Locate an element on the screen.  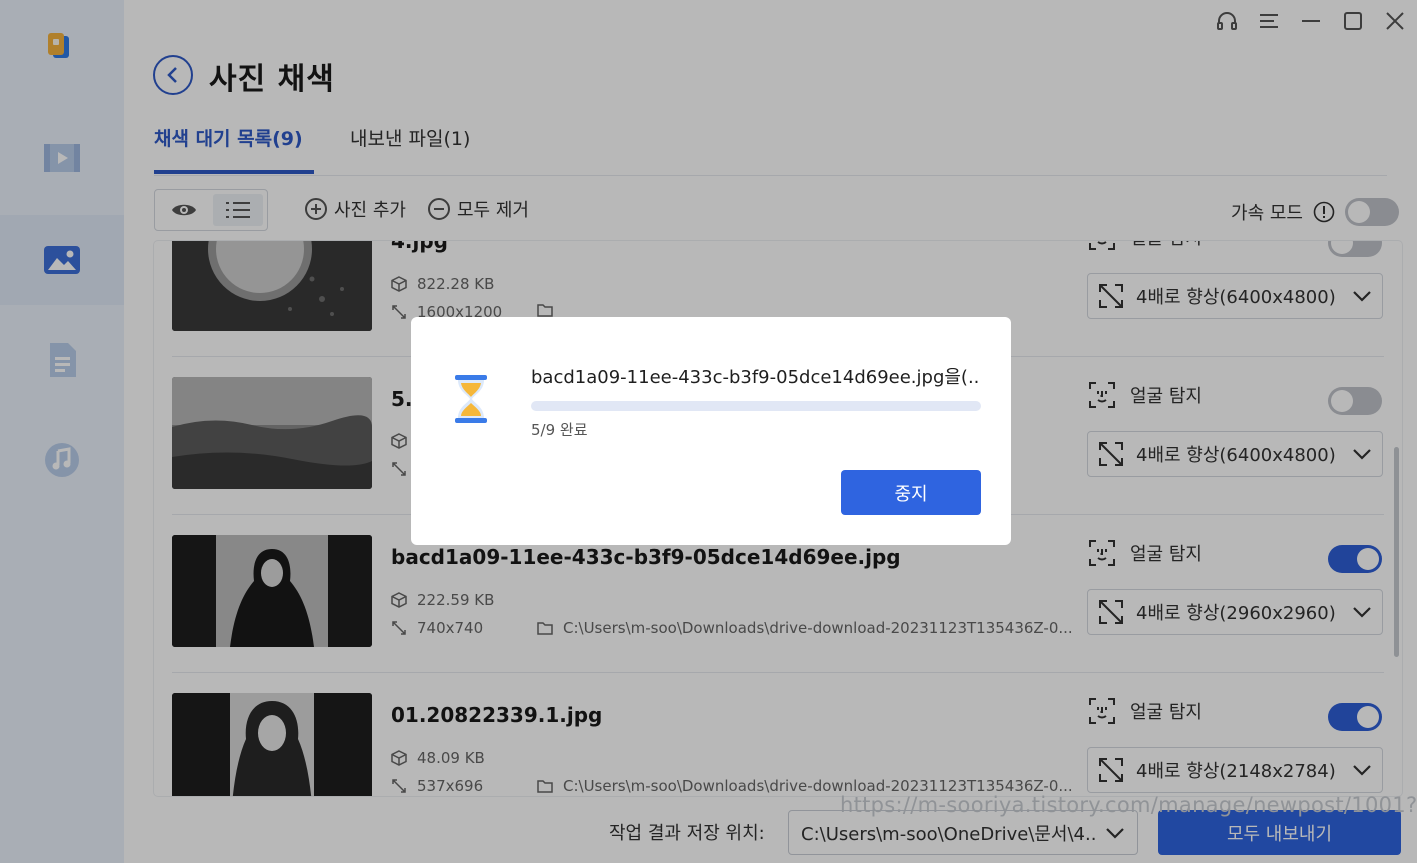
progress-status: 5/9 완료 is located at coordinates (559, 430).